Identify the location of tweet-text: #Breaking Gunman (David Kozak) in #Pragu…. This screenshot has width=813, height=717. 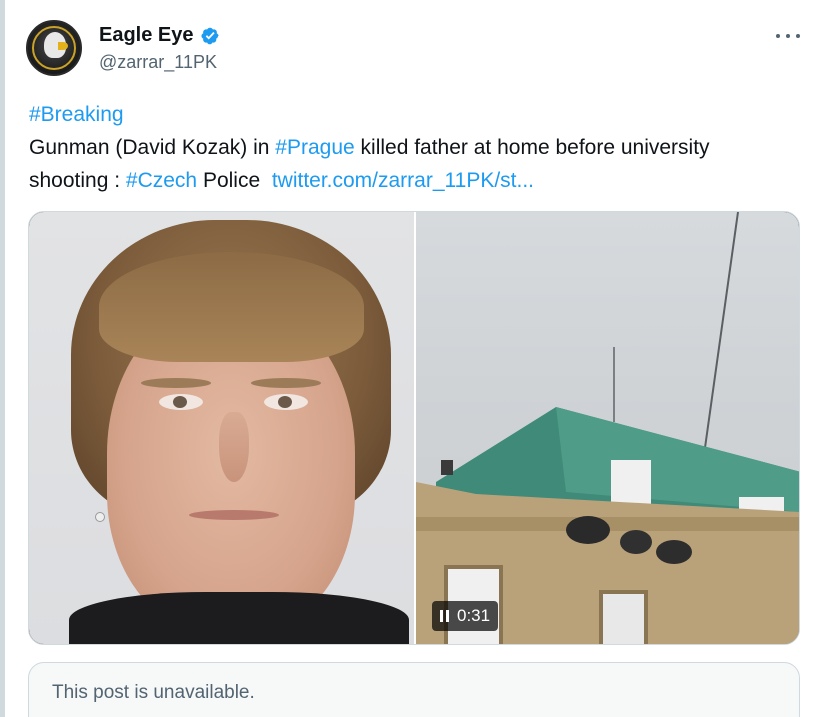
(419, 147).